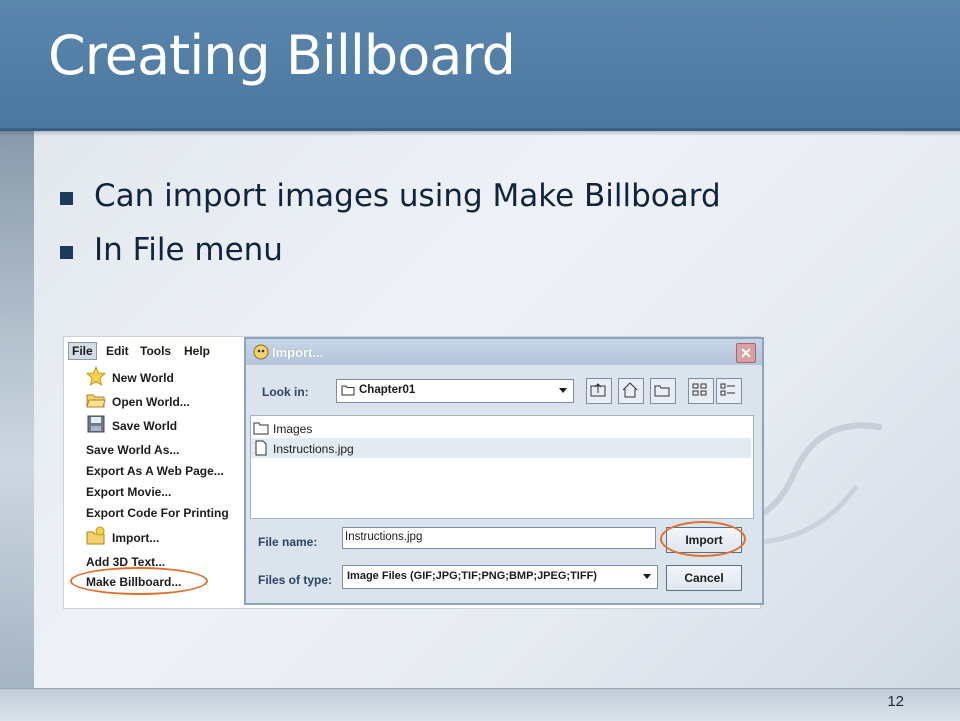 This screenshot has height=721, width=960. What do you see at coordinates (96, 424) in the screenshot?
I see `floppy-disk-icon` at bounding box center [96, 424].